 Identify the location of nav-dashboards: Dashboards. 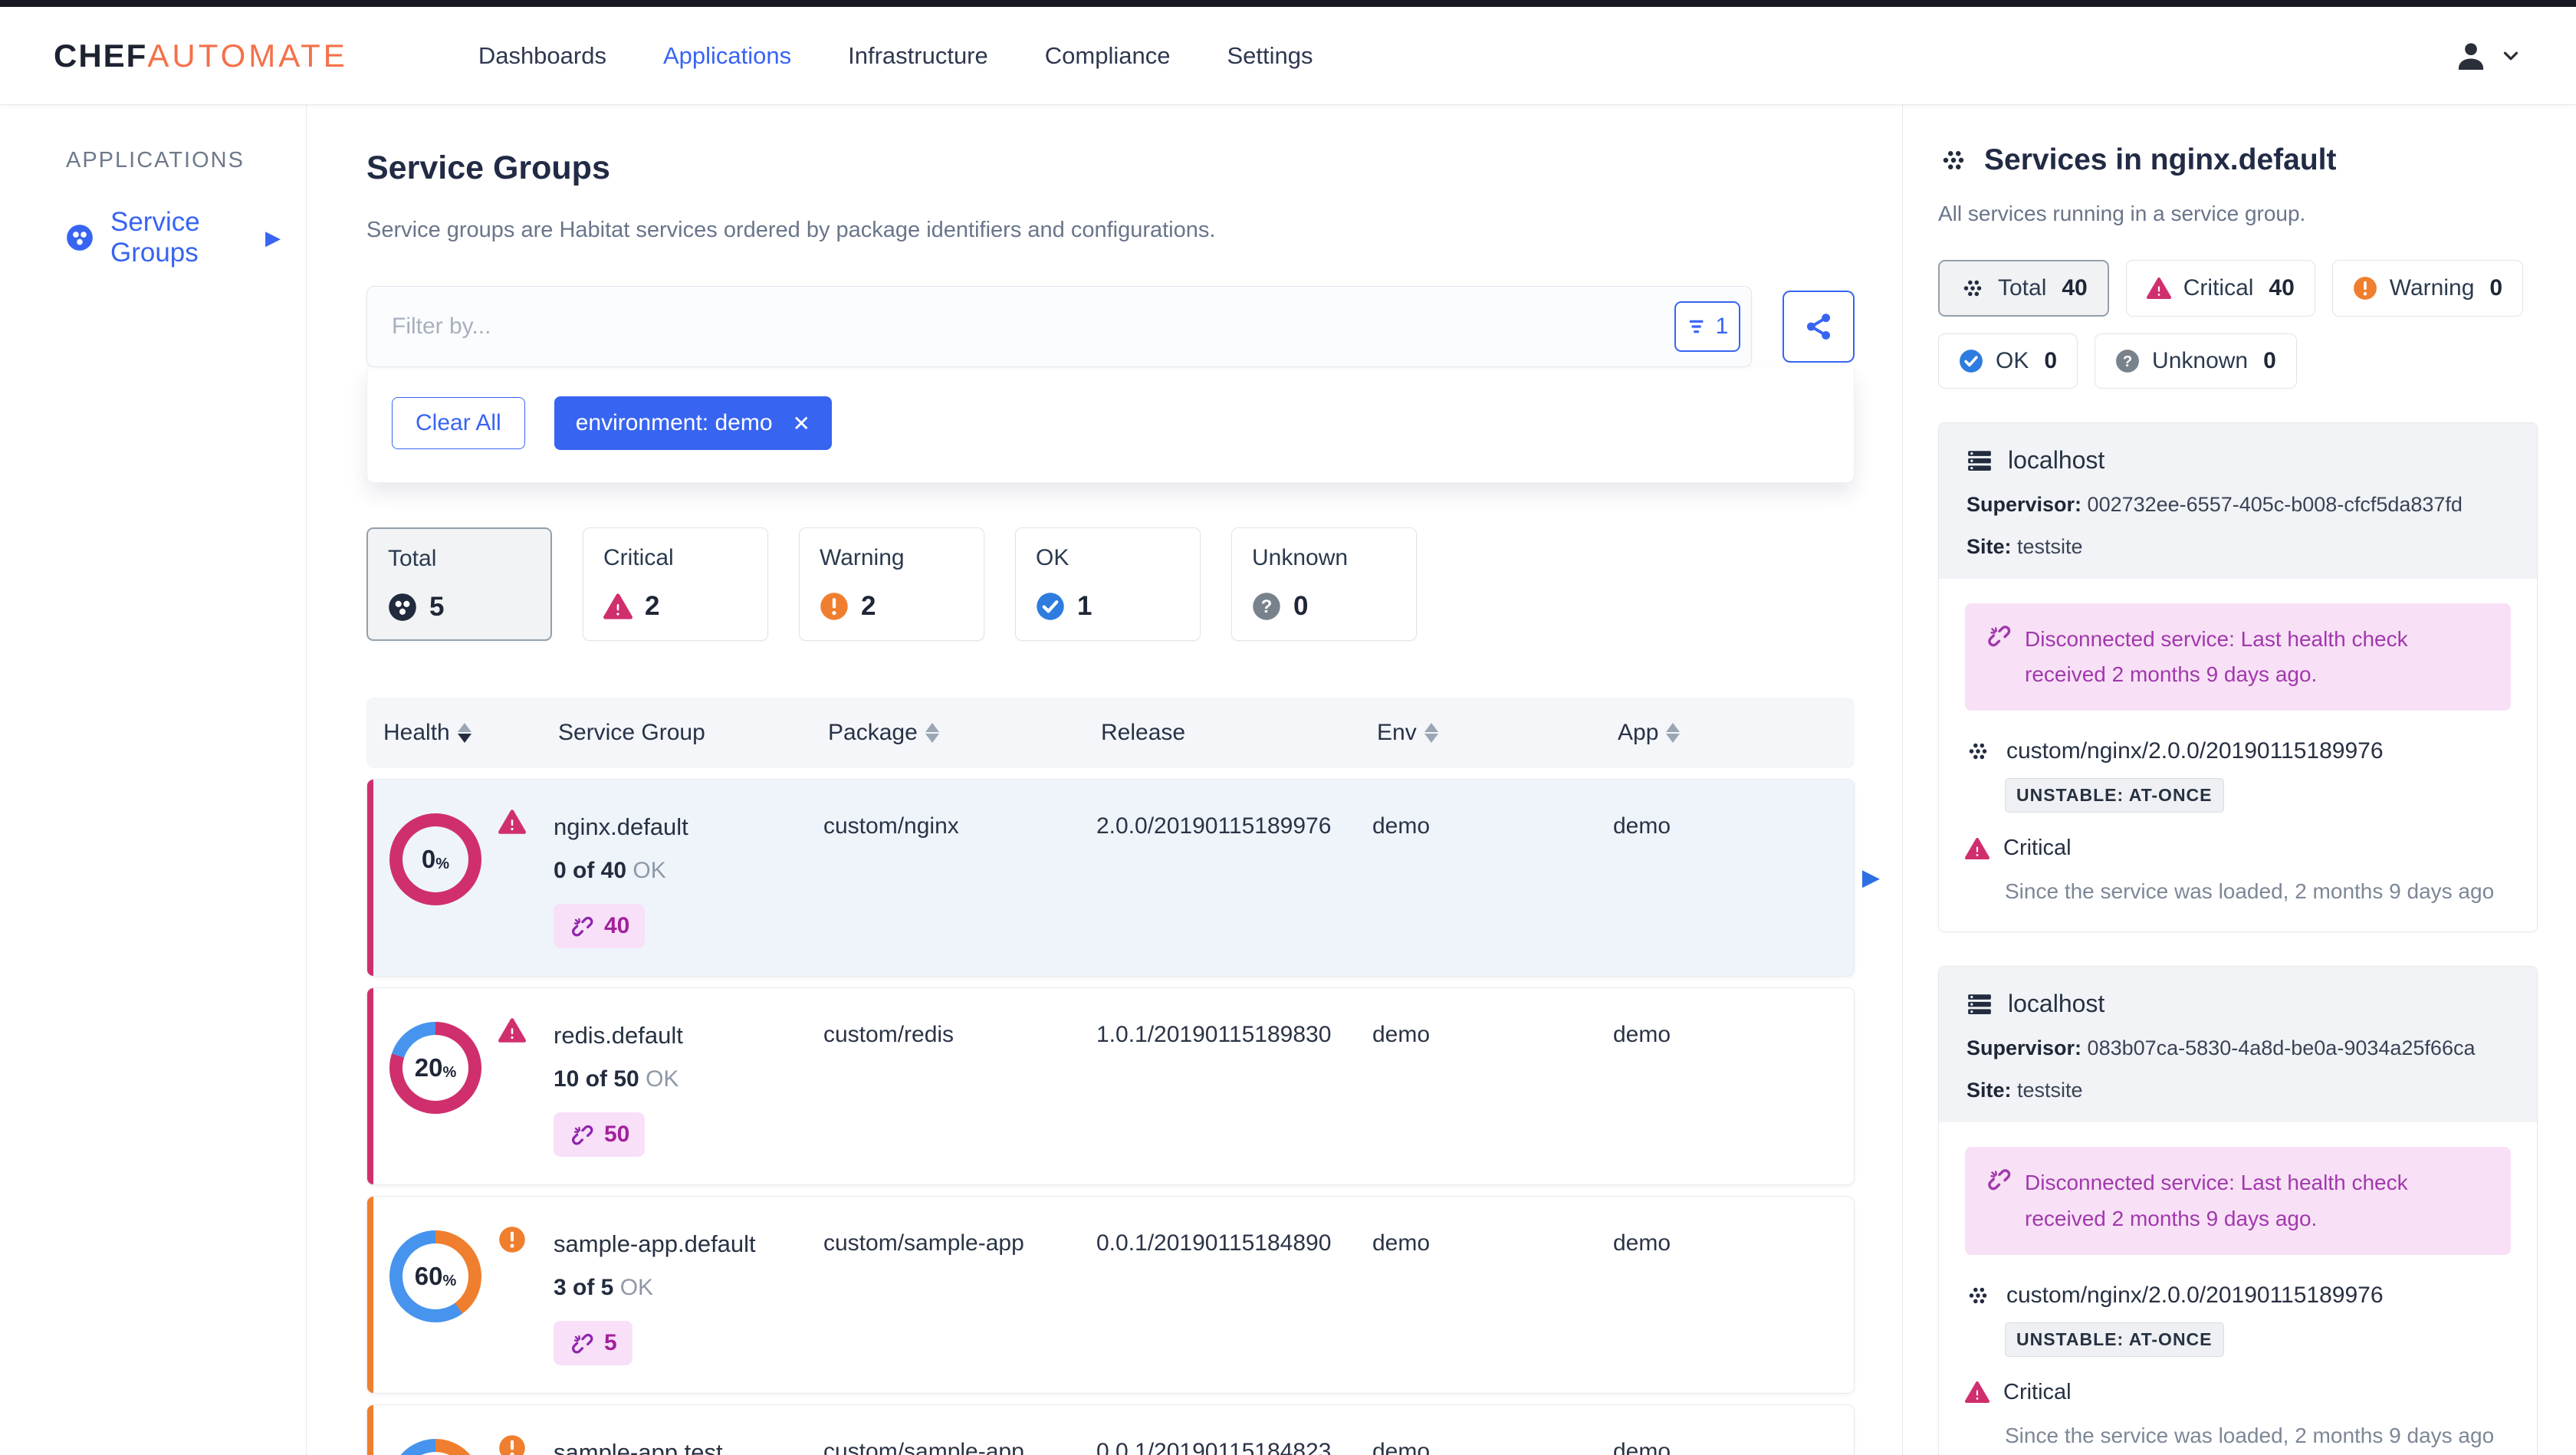
(542, 56).